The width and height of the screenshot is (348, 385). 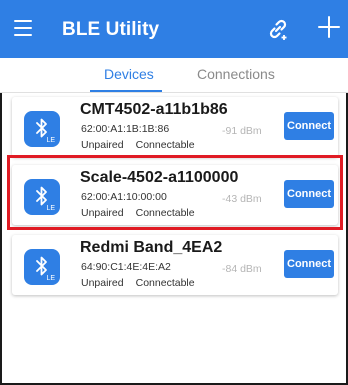 What do you see at coordinates (129, 74) in the screenshot?
I see `tab-devices: Devices` at bounding box center [129, 74].